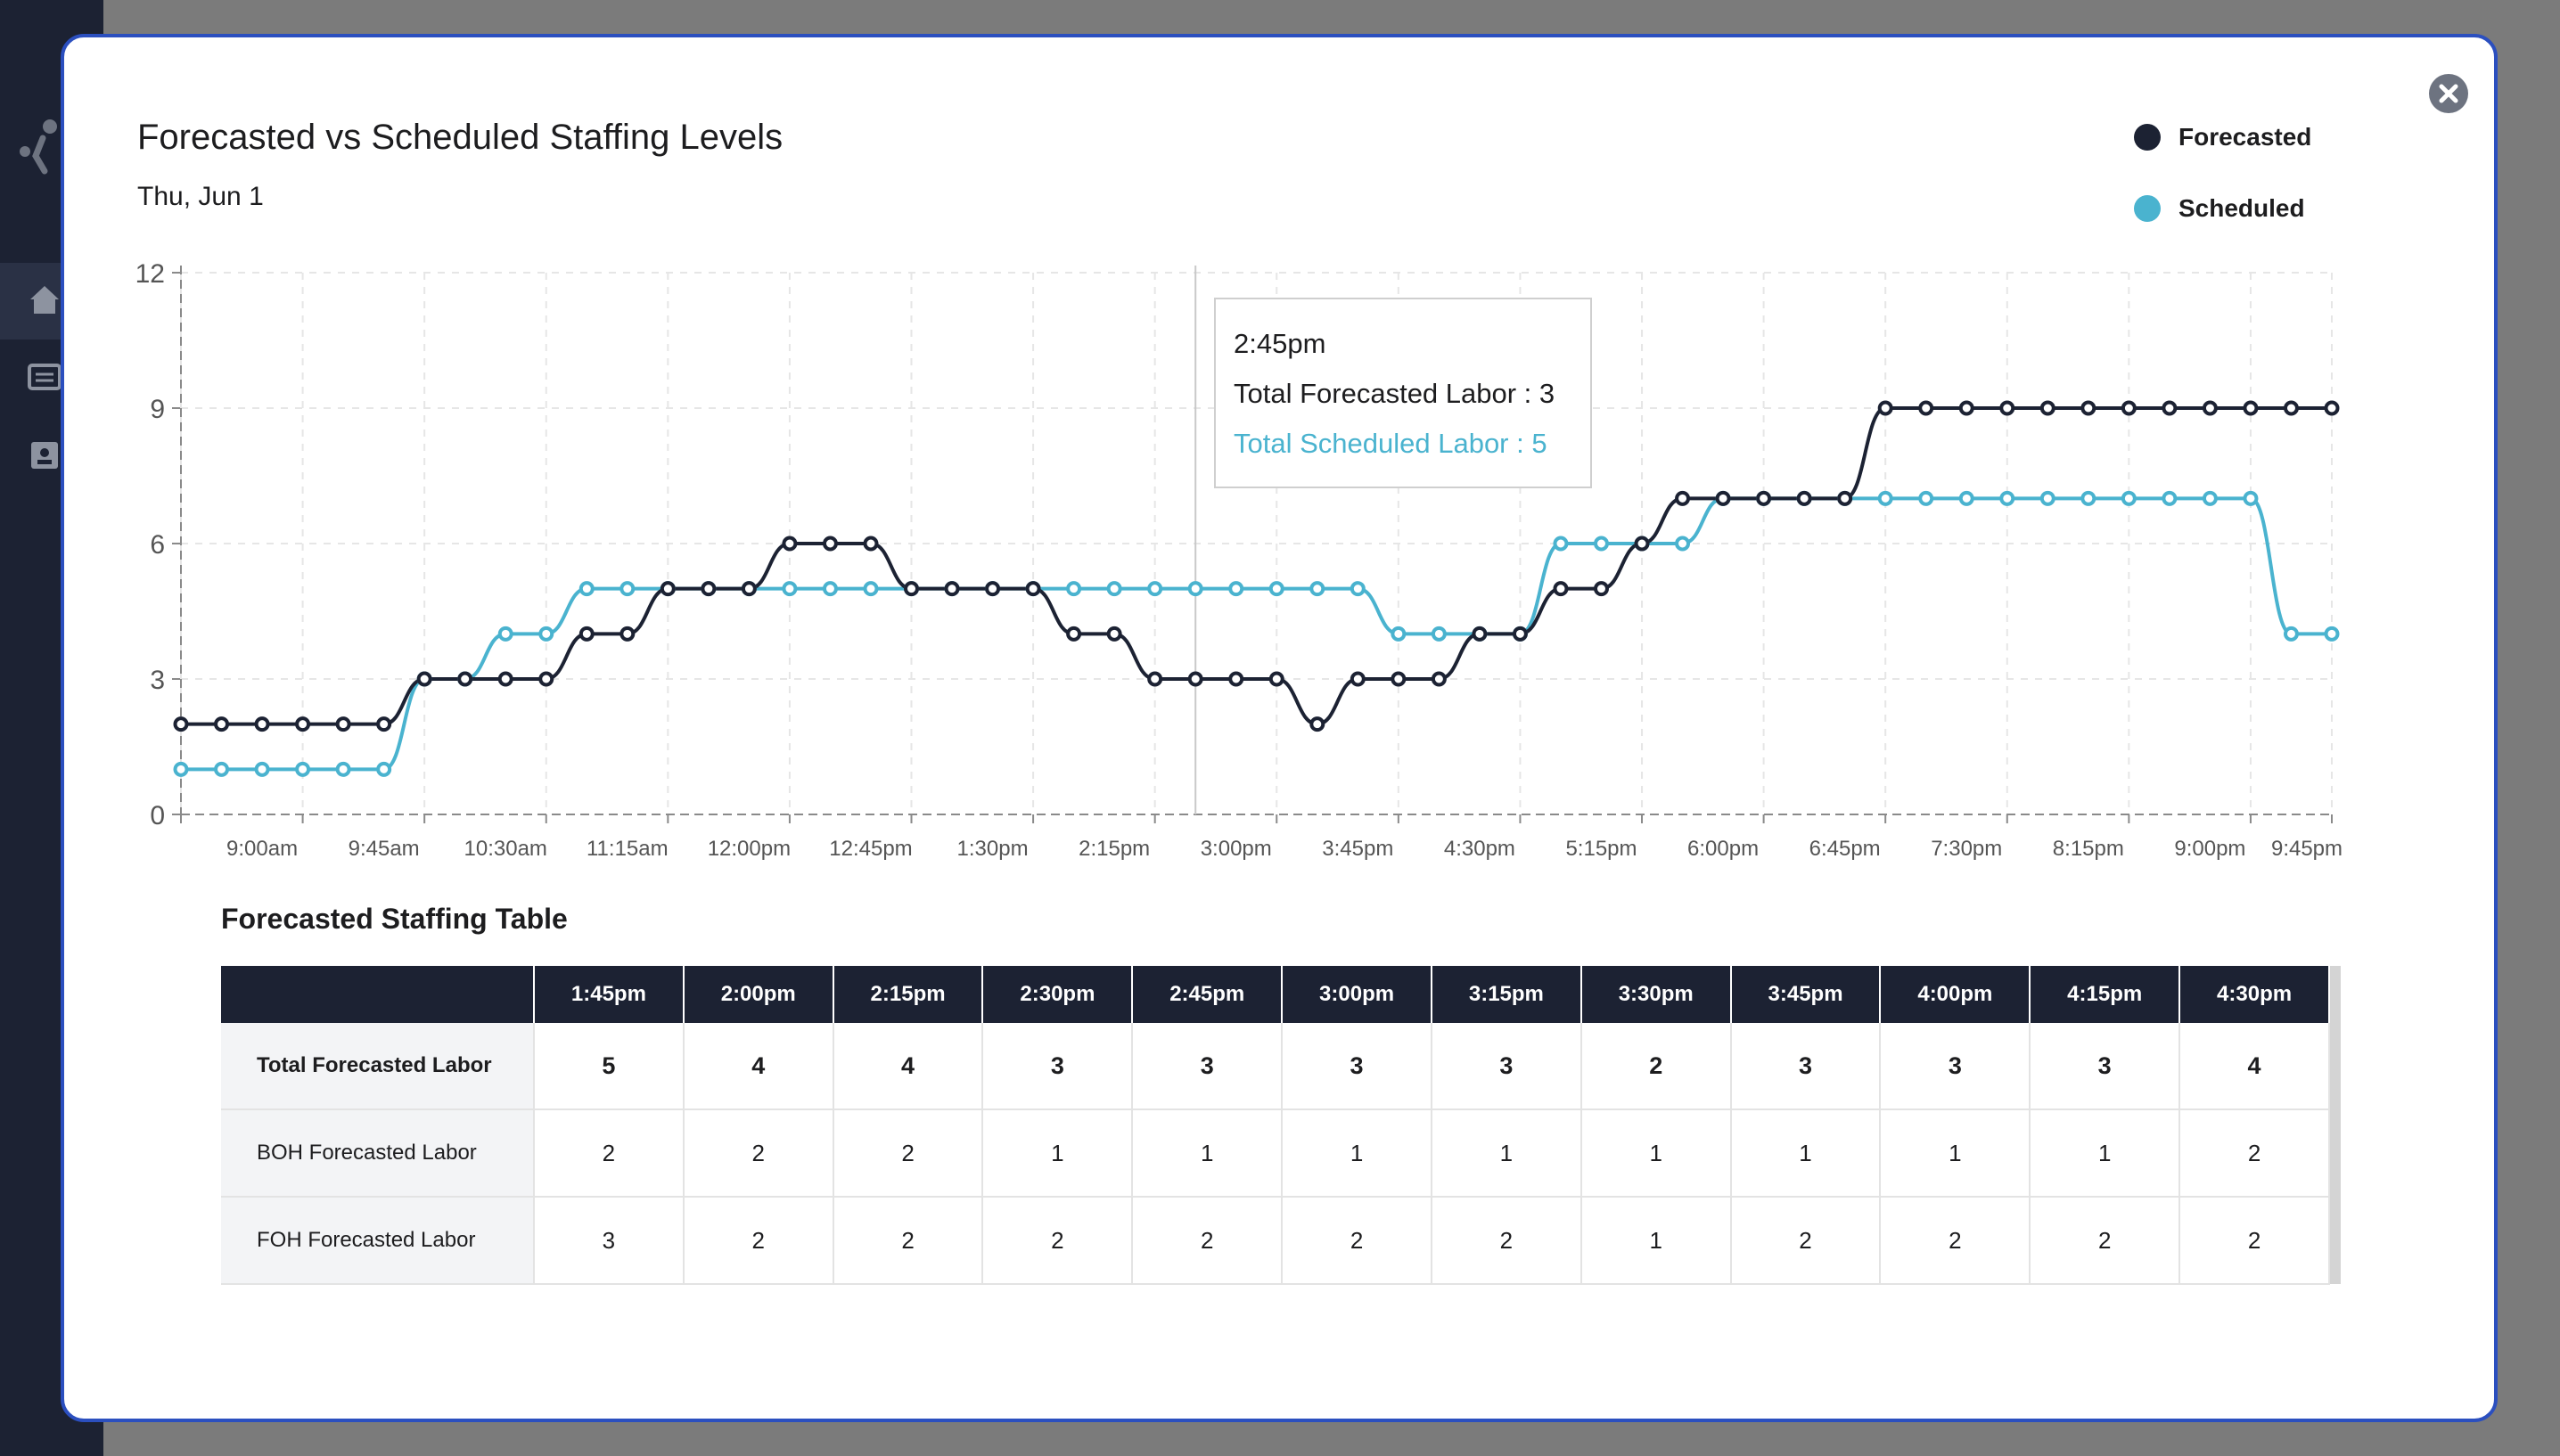 Image resolution: width=2560 pixels, height=1456 pixels. I want to click on x-tick-label: 9:45am, so click(384, 849).